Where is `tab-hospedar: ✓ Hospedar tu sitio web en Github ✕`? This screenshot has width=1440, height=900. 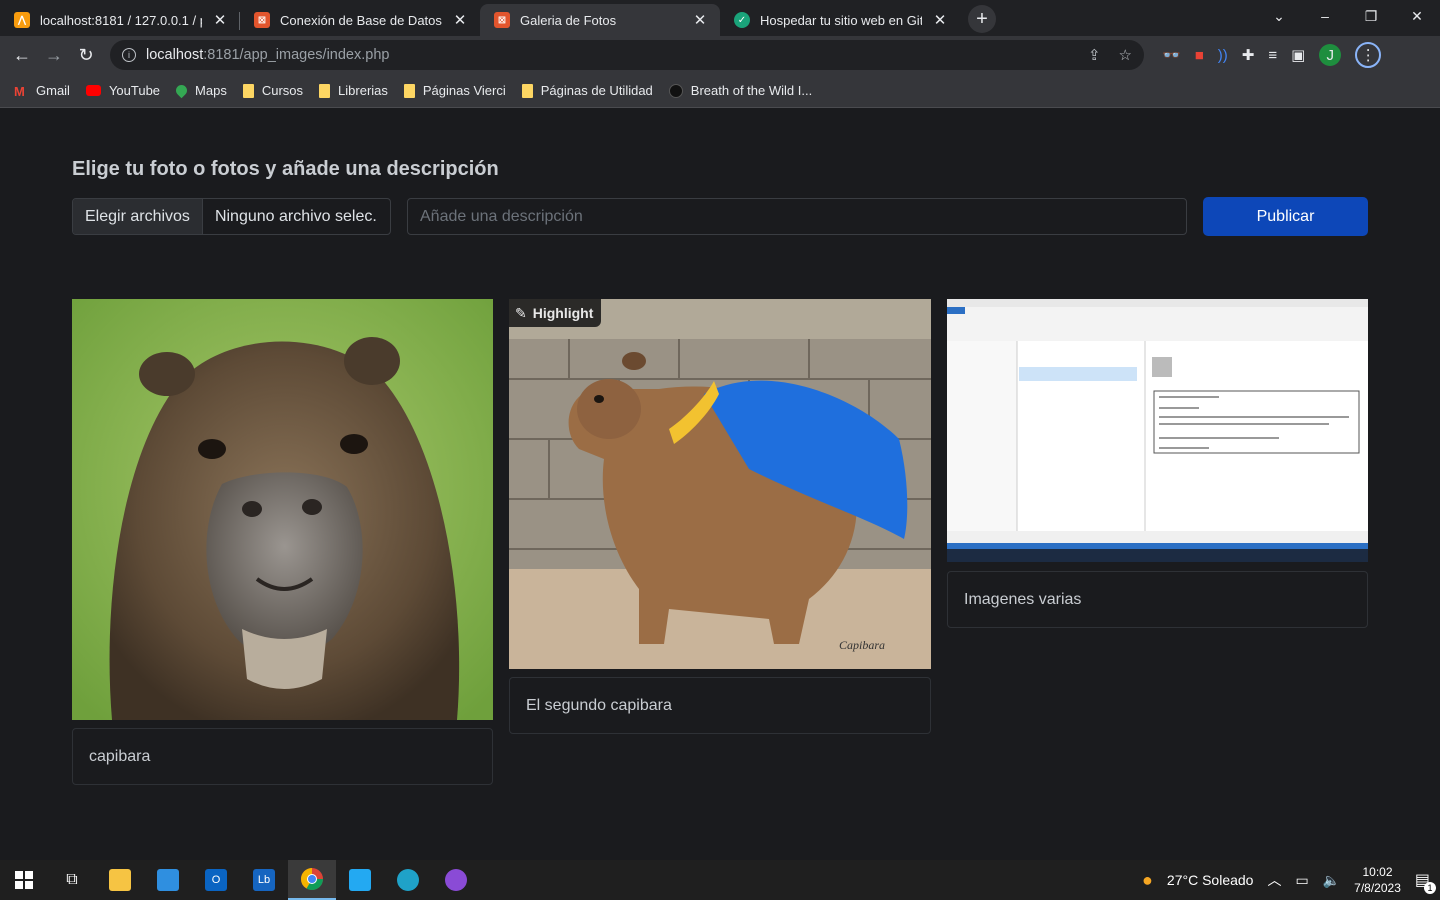
tab-hospedar: ✓ Hospedar tu sitio web en Github ✕ is located at coordinates (840, 20).